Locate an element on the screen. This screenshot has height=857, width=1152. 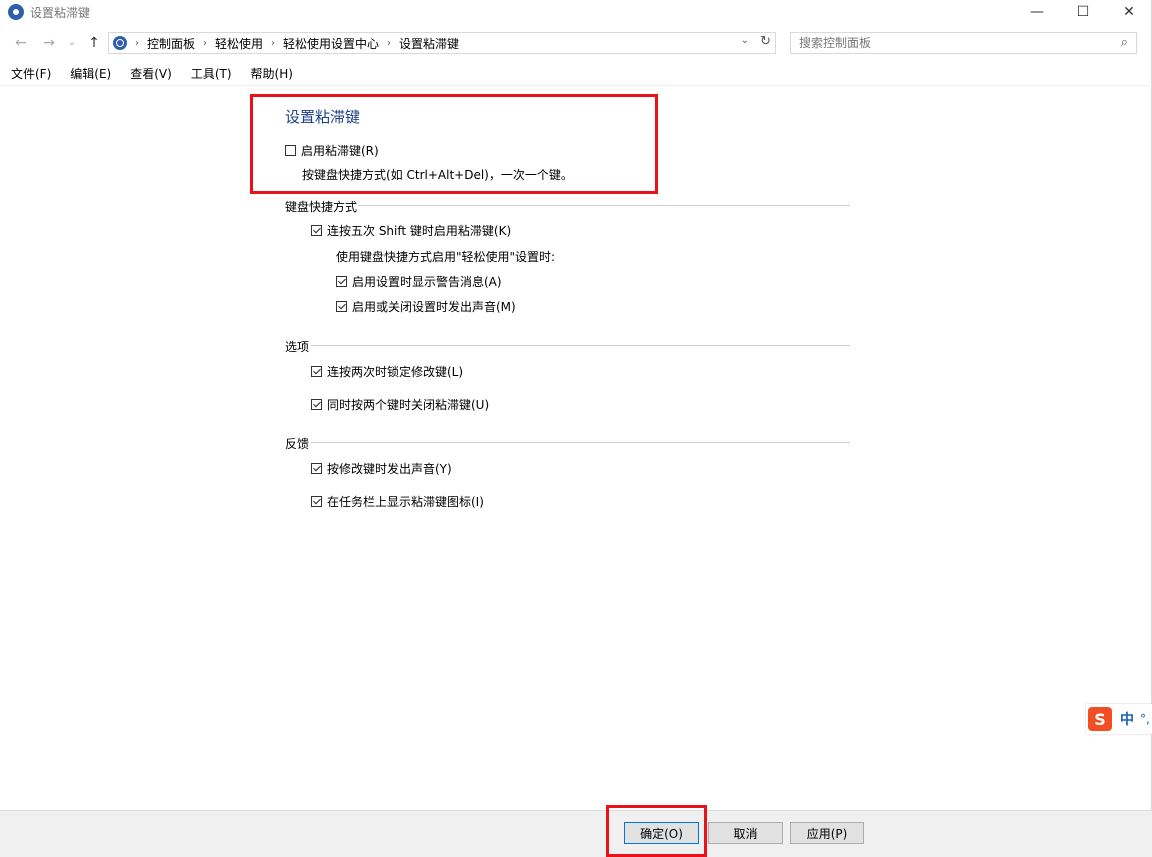
turn-off-two-keys-option: 同时按两个键时关闭粘滞键(U) is located at coordinates (400, 404).